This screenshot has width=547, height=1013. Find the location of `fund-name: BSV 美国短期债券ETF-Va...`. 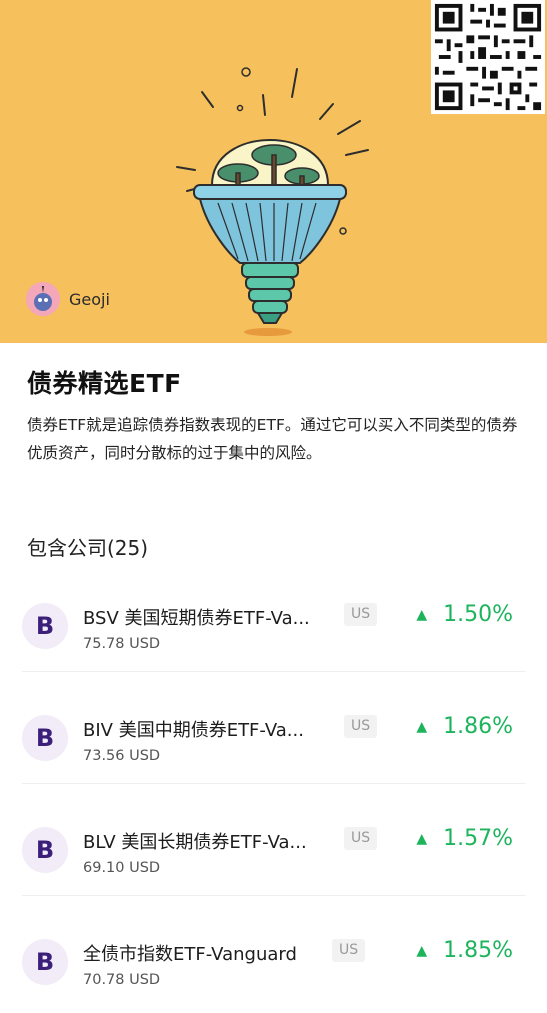

fund-name: BSV 美国短期债券ETF-Va... is located at coordinates (196, 618).